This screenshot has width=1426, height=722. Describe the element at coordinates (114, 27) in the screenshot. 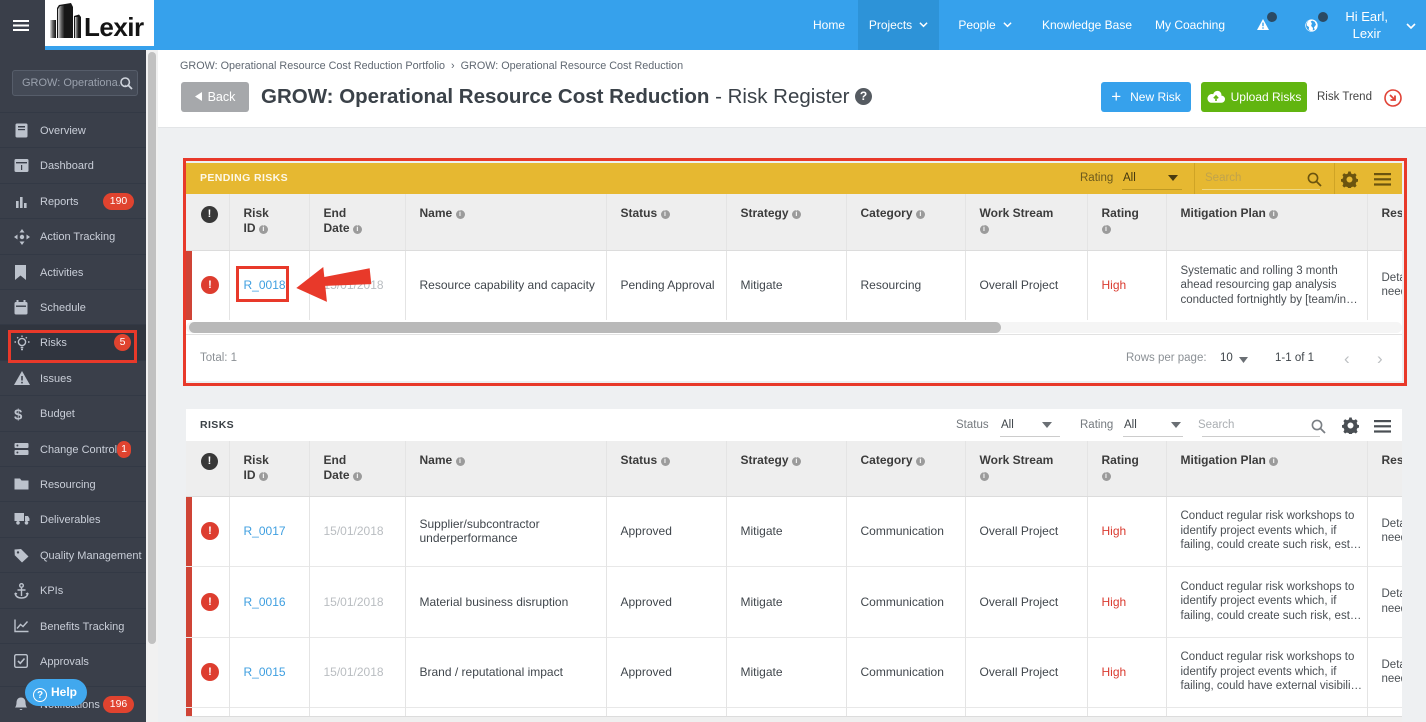

I see `svg-text: Lexir` at that location.